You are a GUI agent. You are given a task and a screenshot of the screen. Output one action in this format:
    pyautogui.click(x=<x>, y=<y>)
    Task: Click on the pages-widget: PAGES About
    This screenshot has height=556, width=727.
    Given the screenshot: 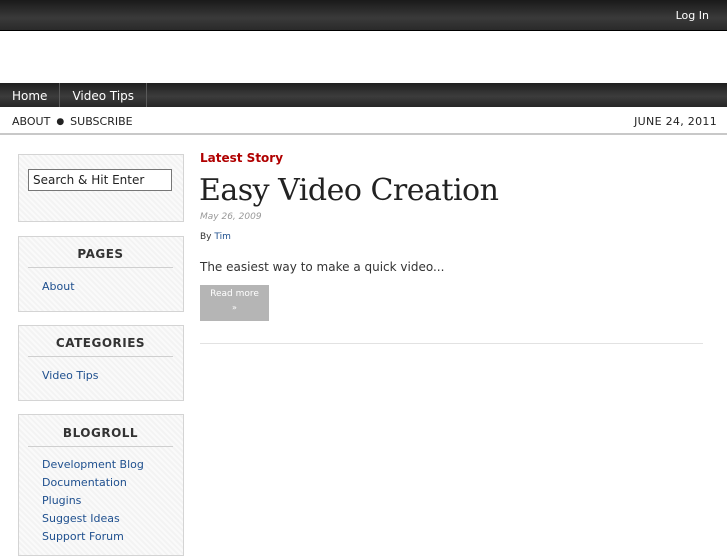 What is the action you would take?
    pyautogui.click(x=101, y=274)
    